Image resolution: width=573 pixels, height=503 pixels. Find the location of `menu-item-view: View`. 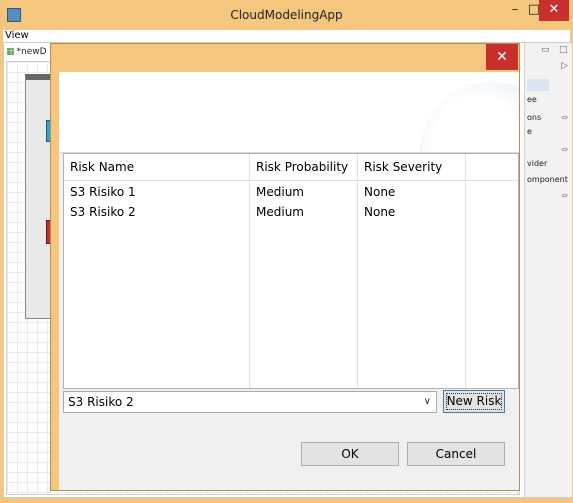

menu-item-view: View is located at coordinates (16, 35).